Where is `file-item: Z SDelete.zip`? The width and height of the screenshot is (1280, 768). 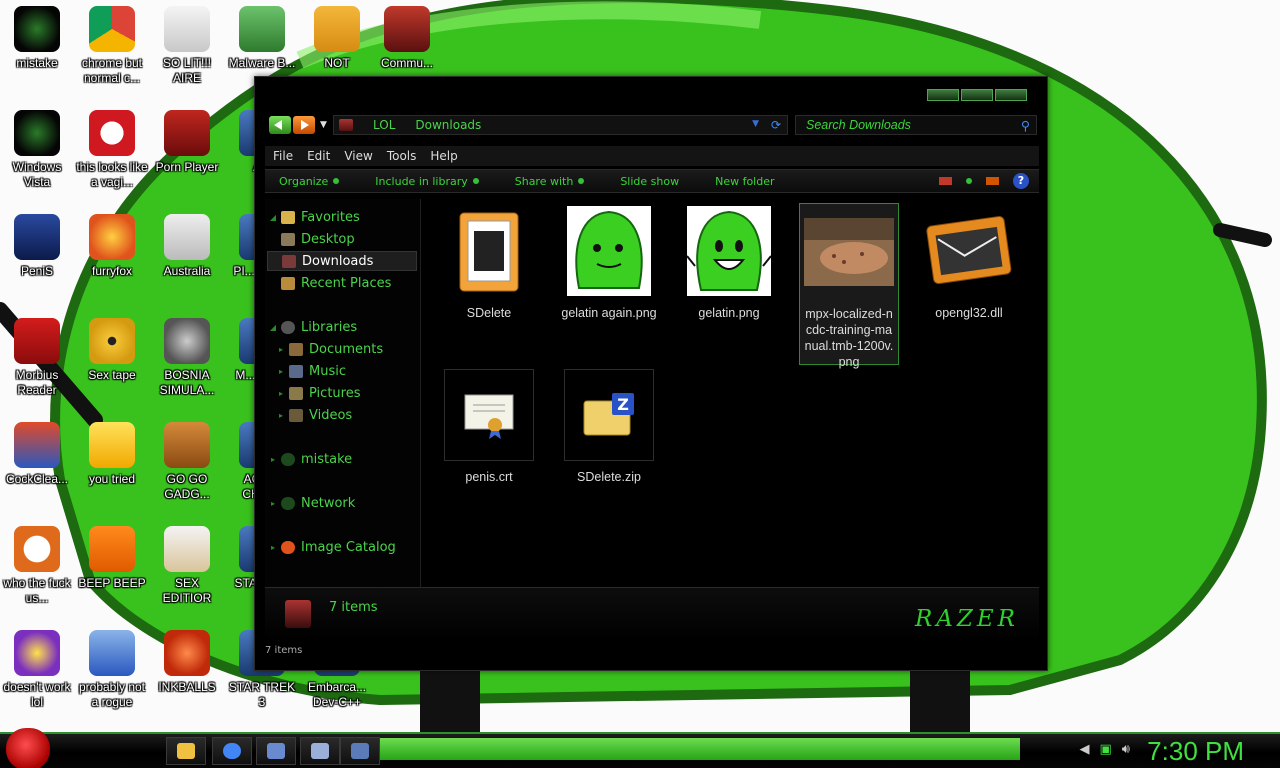
file-item: Z SDelete.zip is located at coordinates (609, 427).